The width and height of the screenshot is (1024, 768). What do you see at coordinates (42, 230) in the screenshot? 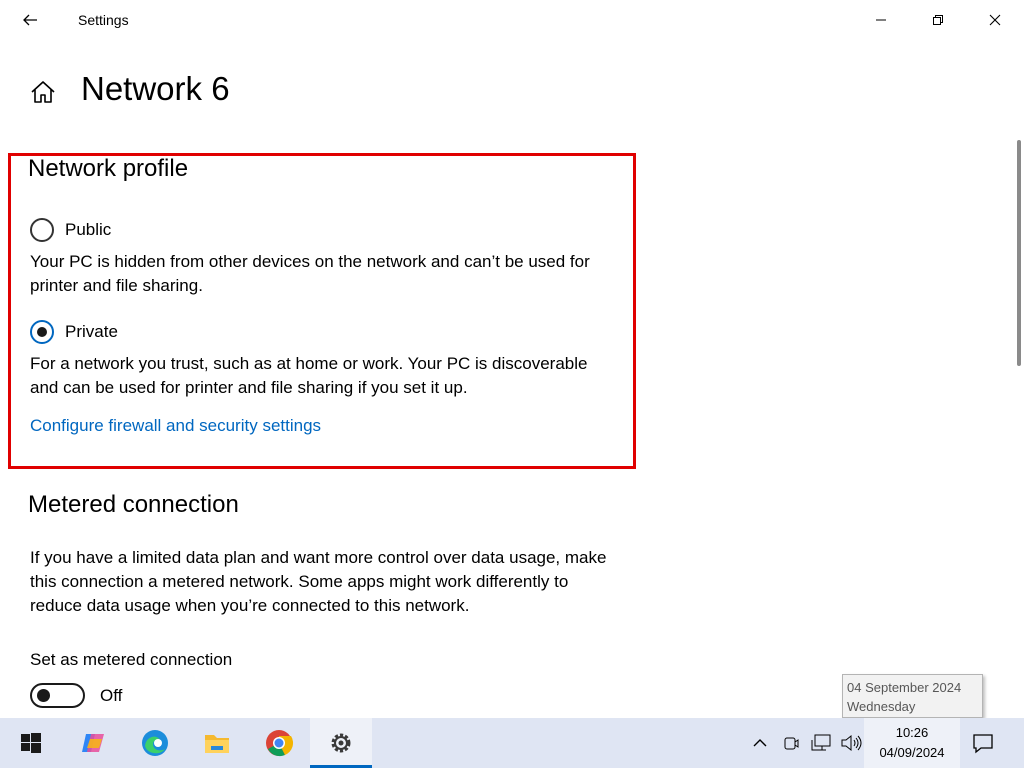
I see `radio-public-circle` at bounding box center [42, 230].